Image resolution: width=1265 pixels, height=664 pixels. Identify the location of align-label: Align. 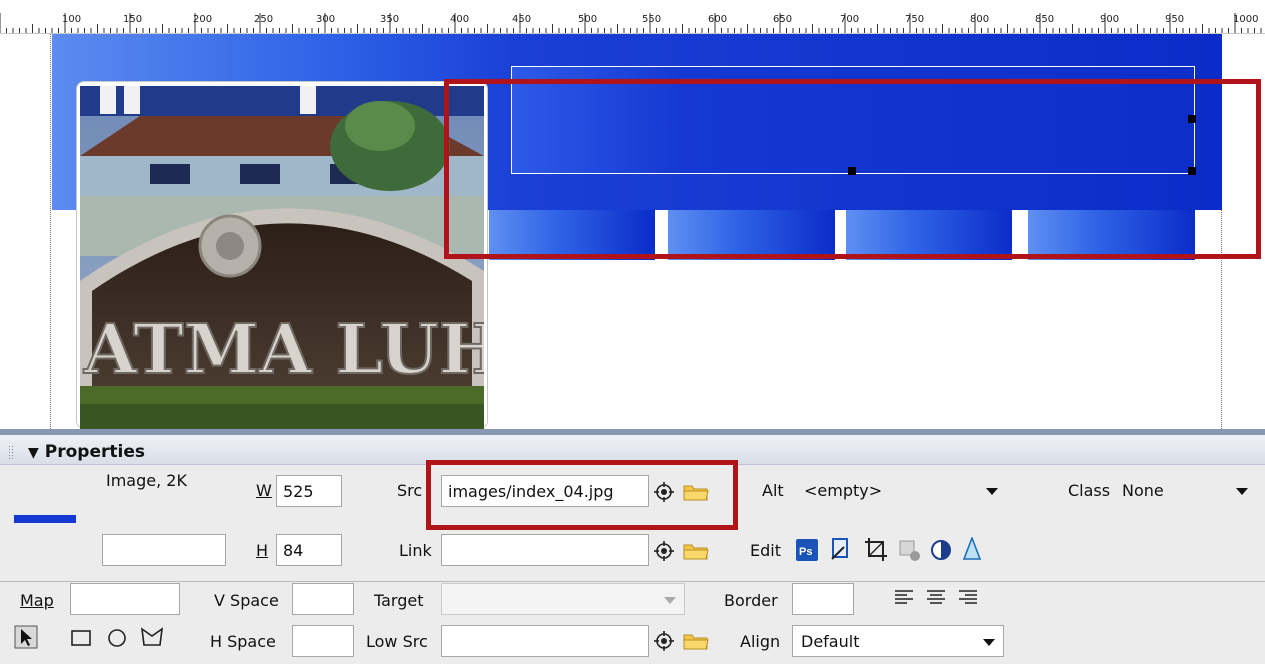
(760, 641).